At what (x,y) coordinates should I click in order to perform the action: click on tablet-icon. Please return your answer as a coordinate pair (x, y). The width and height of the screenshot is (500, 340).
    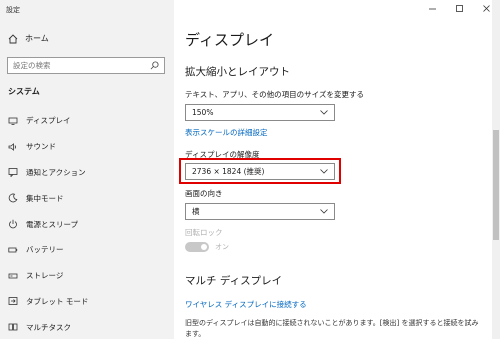
    Looking at the image, I should click on (13, 301).